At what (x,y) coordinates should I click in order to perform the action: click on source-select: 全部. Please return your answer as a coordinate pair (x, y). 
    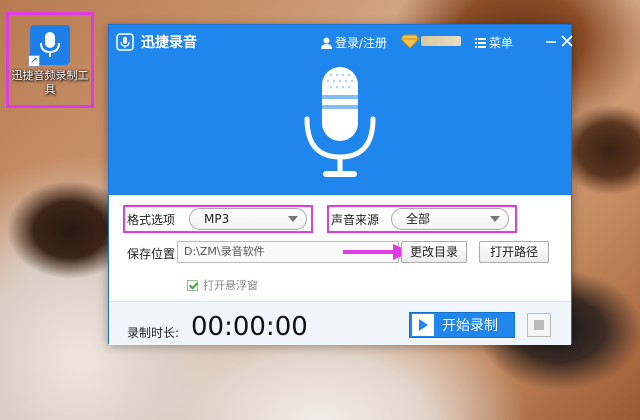
    Looking at the image, I should click on (450, 219).